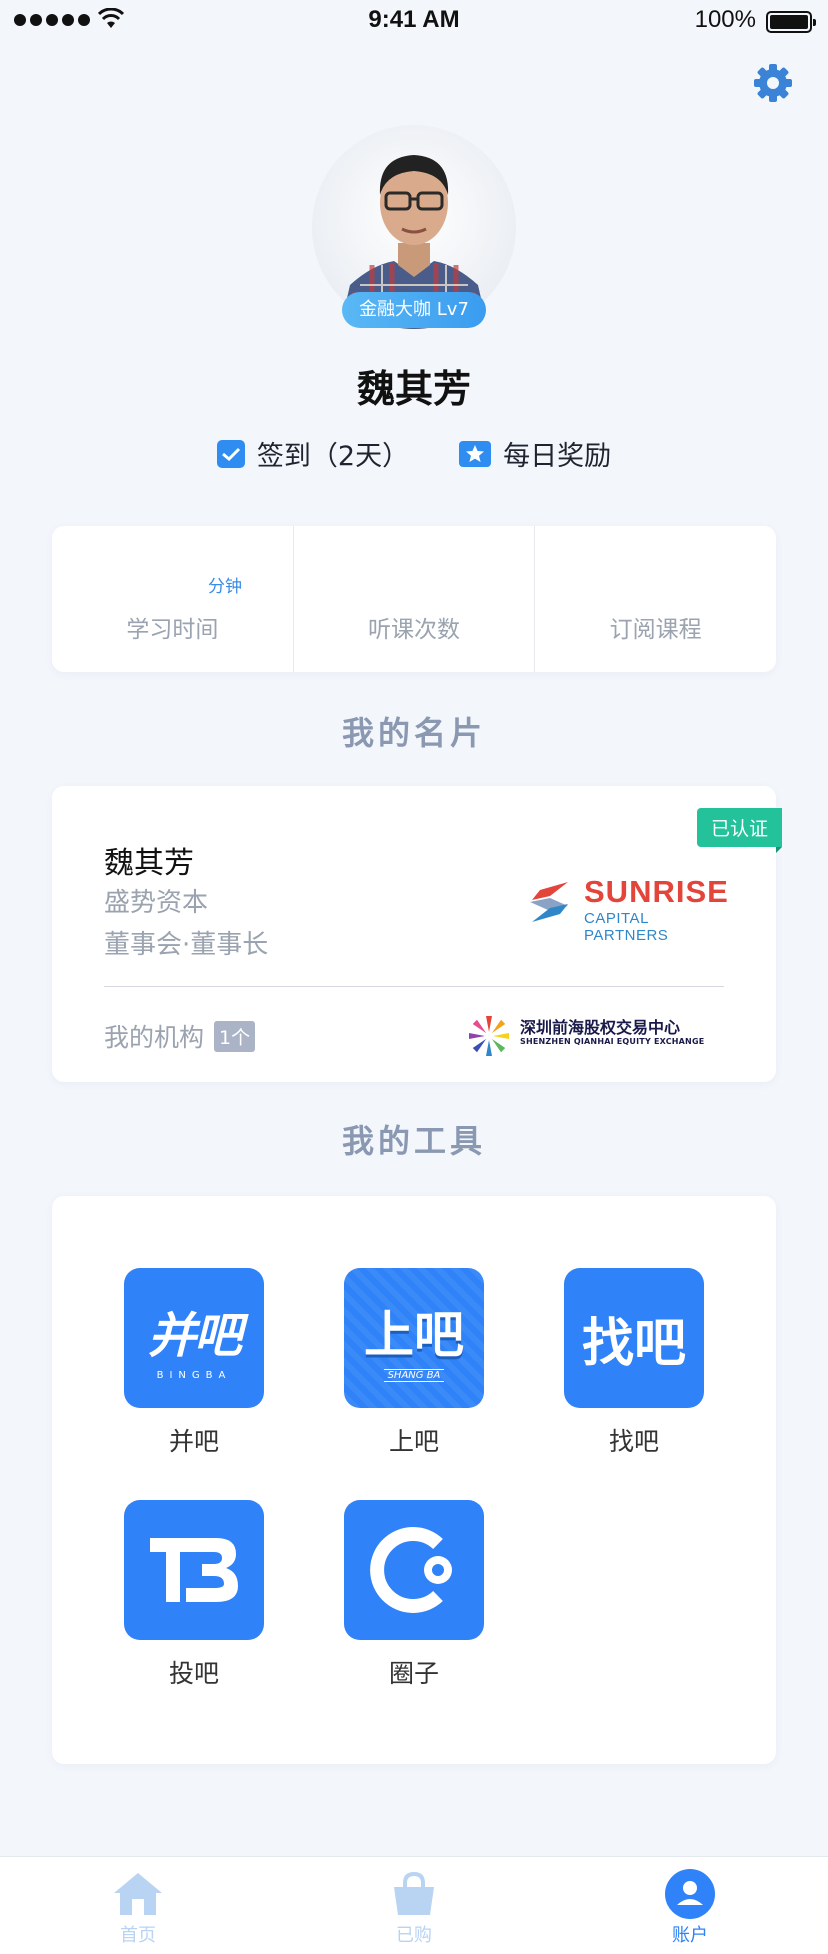 This screenshot has height=1954, width=828. Describe the element at coordinates (414, 986) in the screenshot. I see `divider` at that location.